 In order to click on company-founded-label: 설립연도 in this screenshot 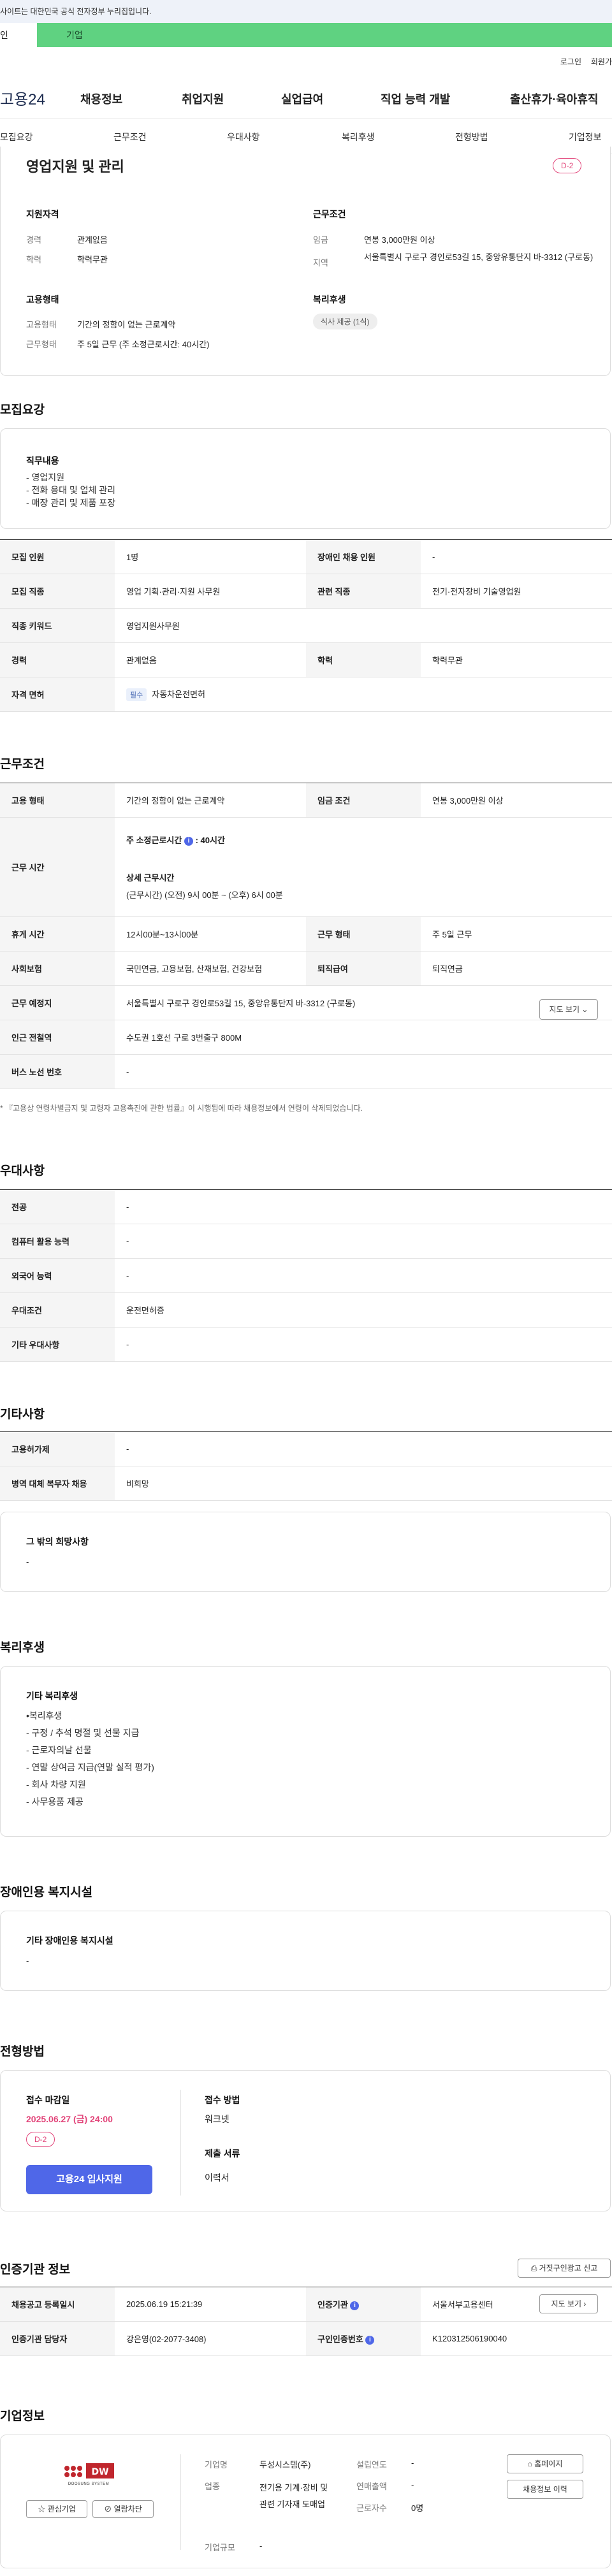, I will do `click(371, 2465)`.